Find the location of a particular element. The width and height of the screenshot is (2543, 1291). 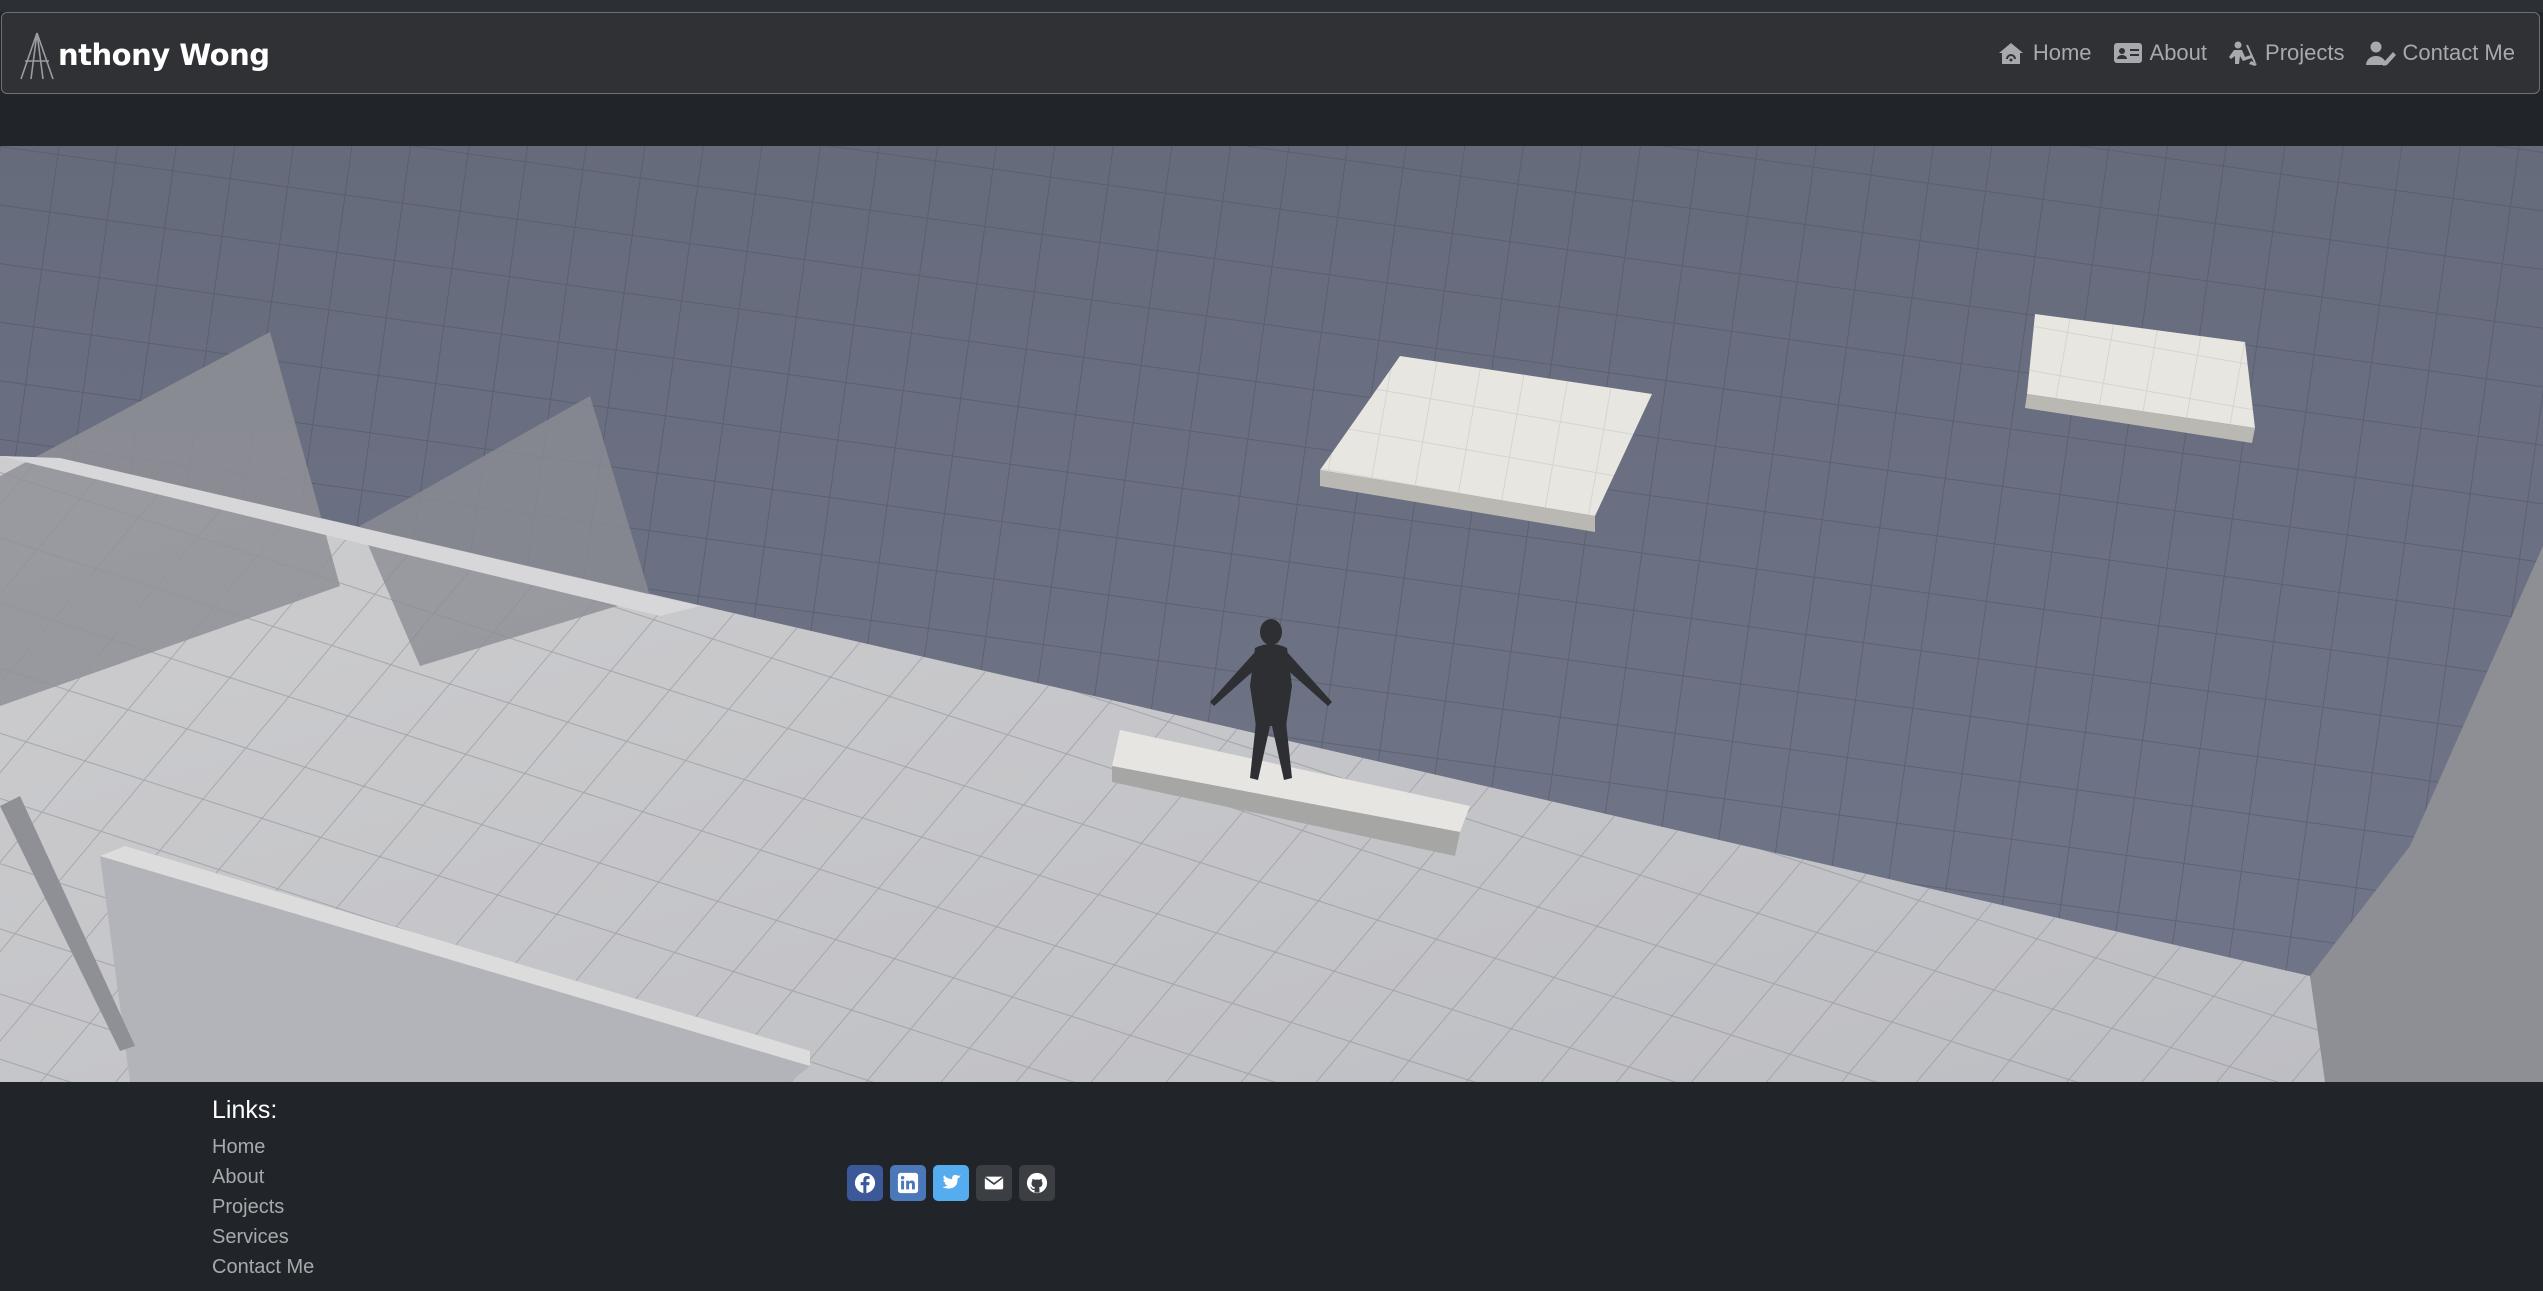

nav-contact: Contact Me is located at coordinates (2440, 53).